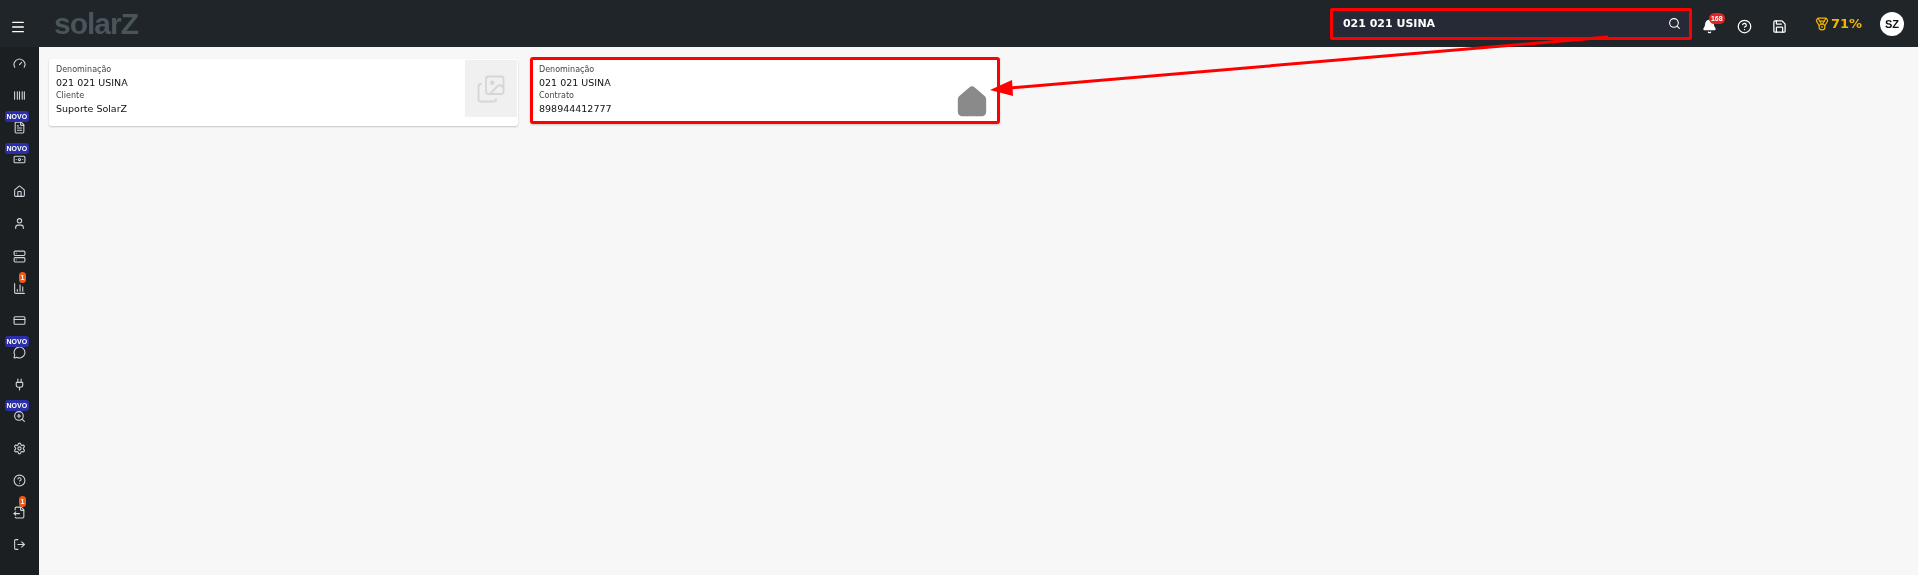 The height and width of the screenshot is (575, 1918). What do you see at coordinates (19, 545) in the screenshot?
I see `logout-icon` at bounding box center [19, 545].